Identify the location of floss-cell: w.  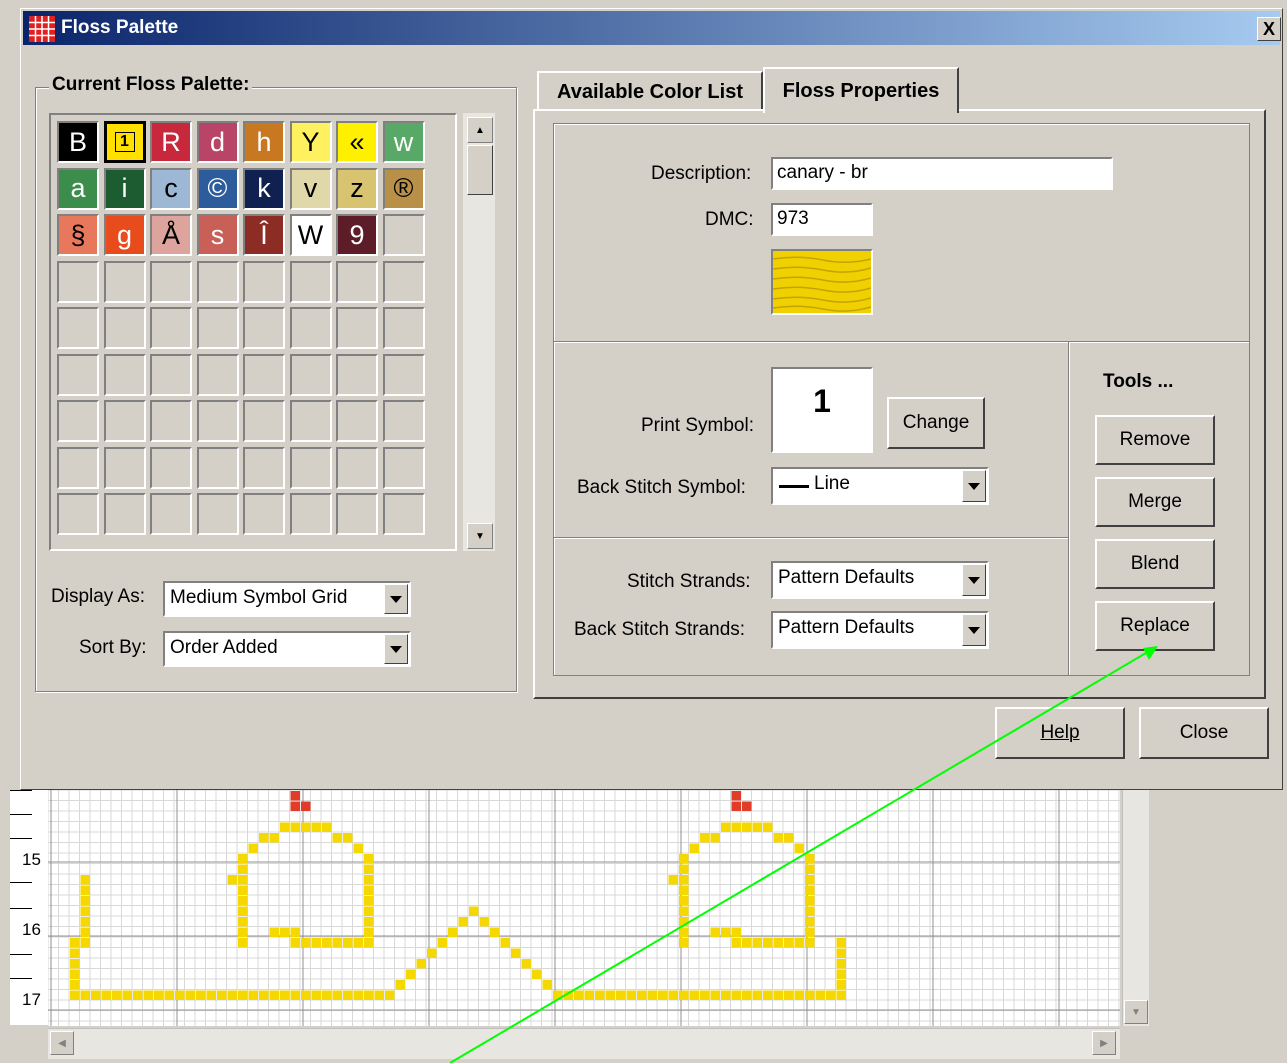
(403, 142).